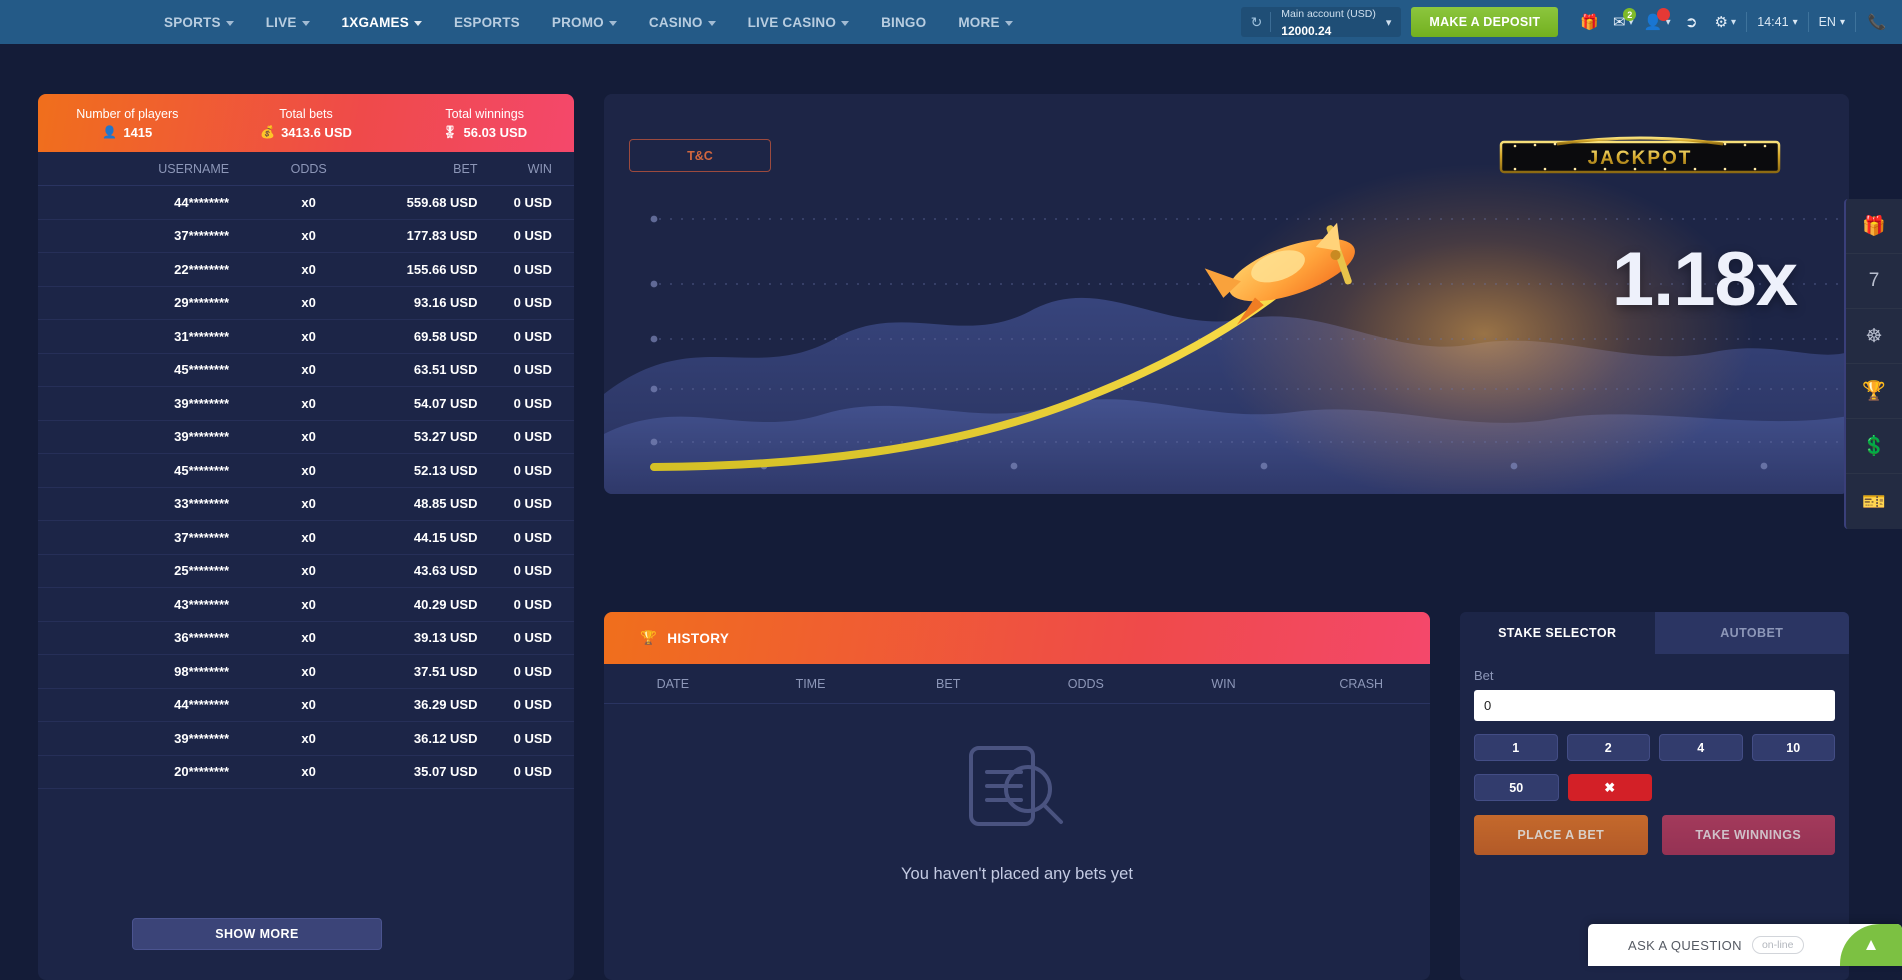 The width and height of the screenshot is (1902, 980). What do you see at coordinates (1701, 747) in the screenshot?
I see `stake-chip-4: 4` at bounding box center [1701, 747].